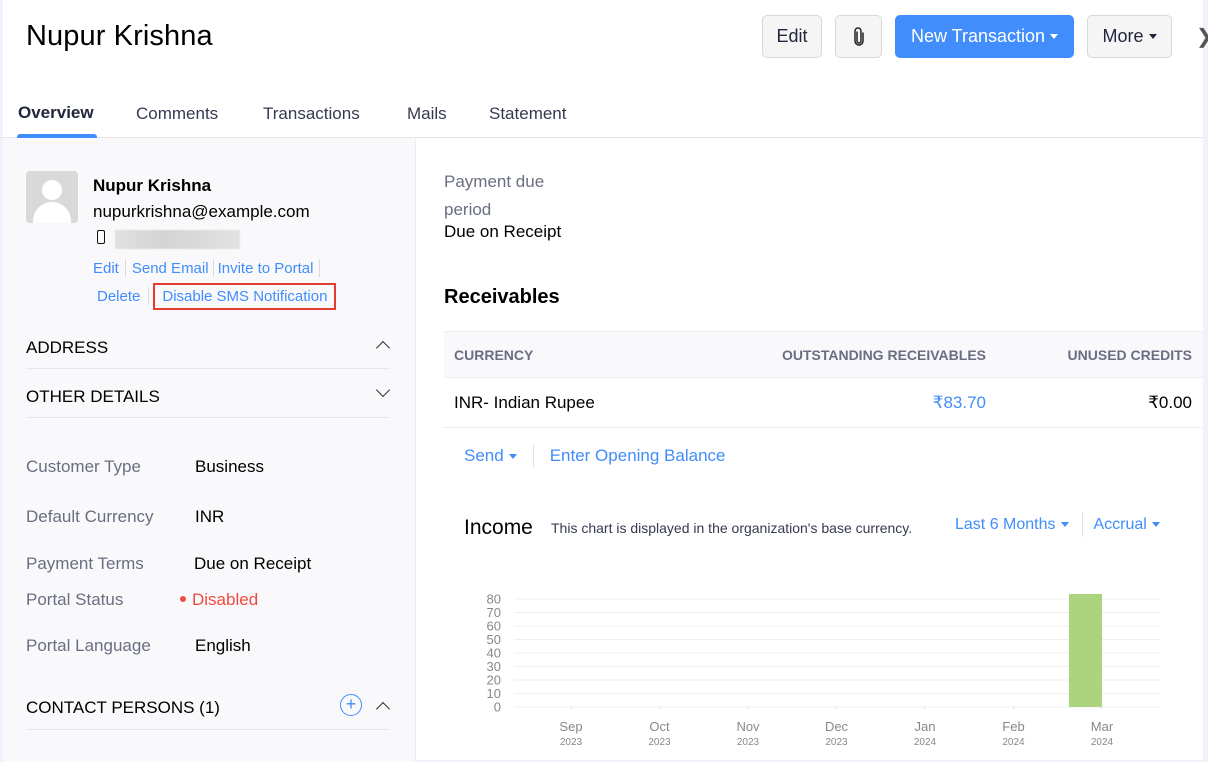 The width and height of the screenshot is (1208, 762). What do you see at coordinates (75, 599) in the screenshot?
I see `detail-label: Portal Status` at bounding box center [75, 599].